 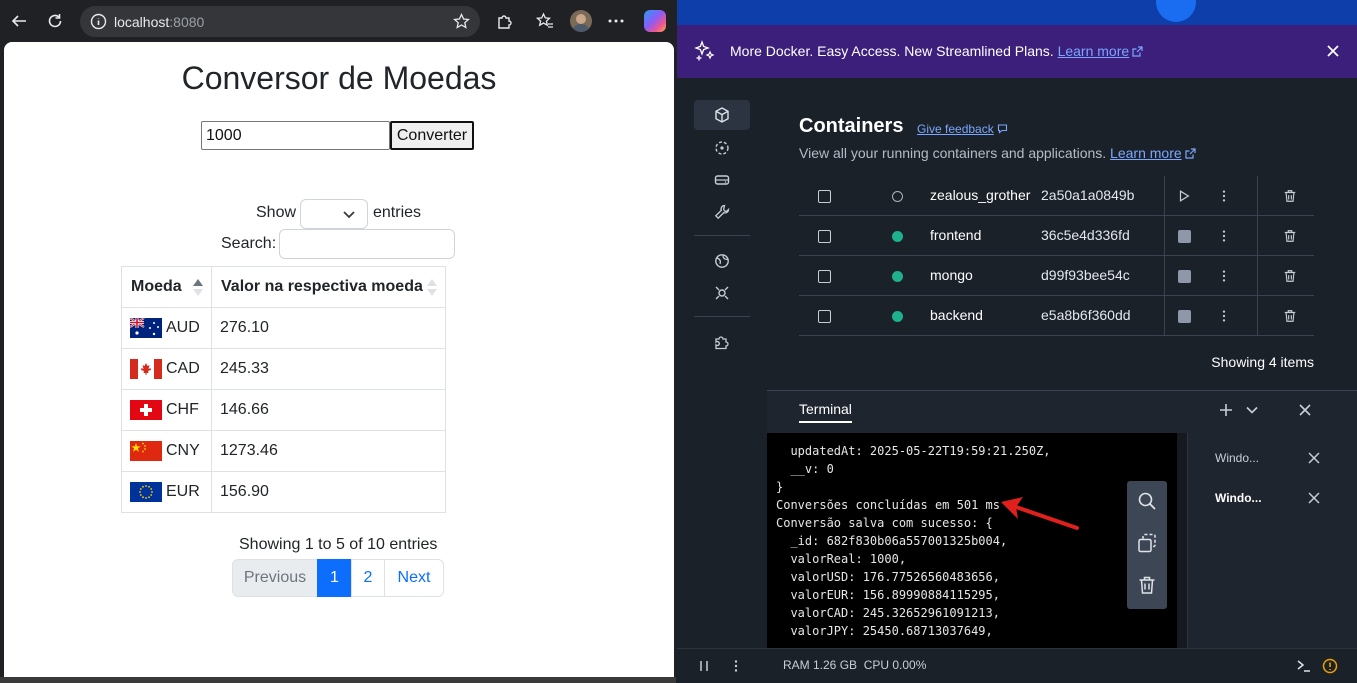 I want to click on start-button, so click(x=1184, y=196).